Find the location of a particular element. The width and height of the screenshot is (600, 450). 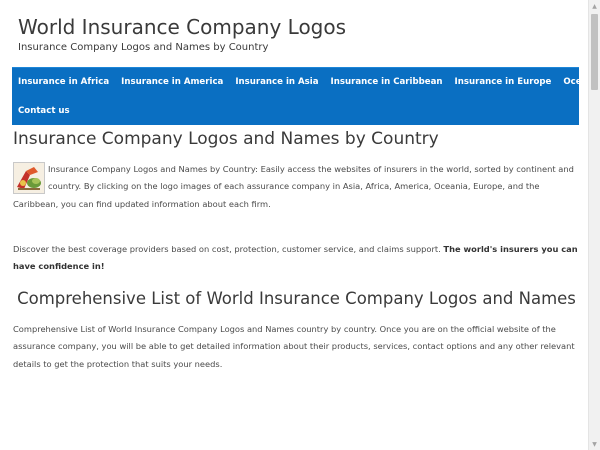

scroll-down-arrow-icon: ▼ is located at coordinates (594, 444).